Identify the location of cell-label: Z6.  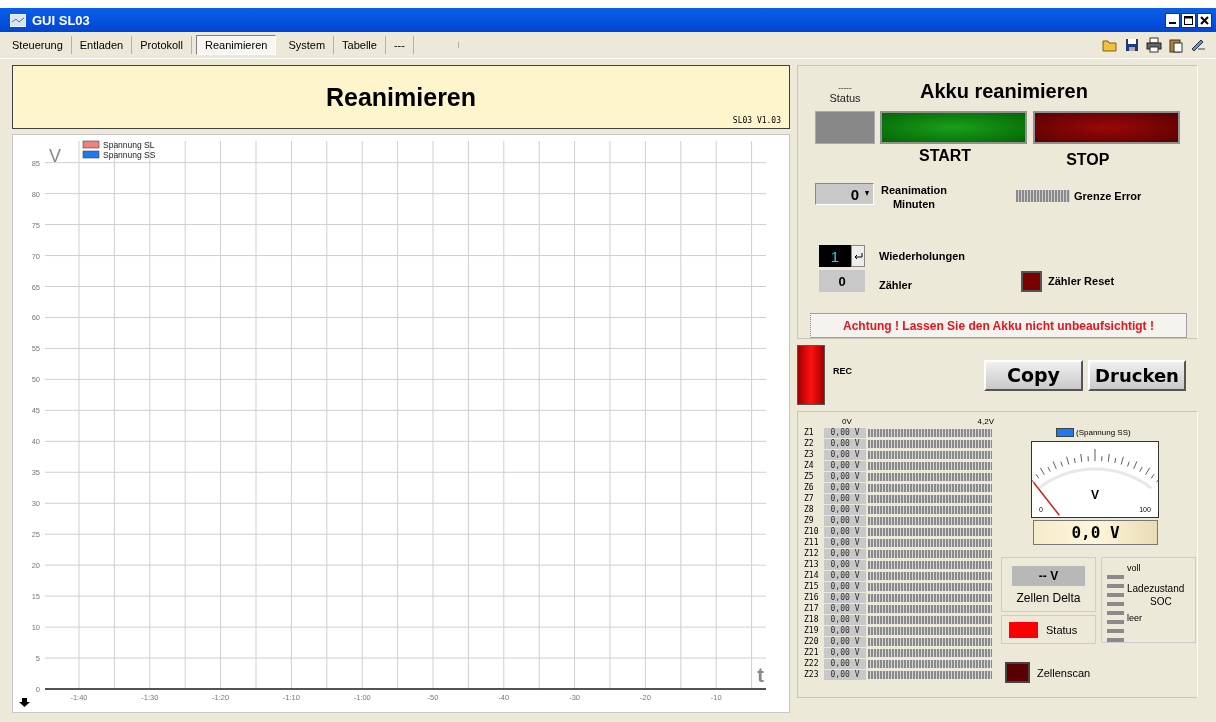
(809, 487).